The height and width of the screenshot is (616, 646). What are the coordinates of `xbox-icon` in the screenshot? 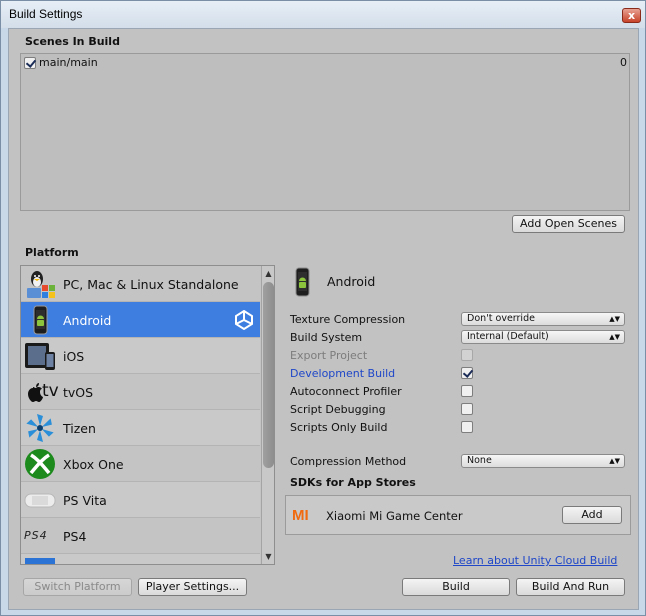 It's located at (40, 464).